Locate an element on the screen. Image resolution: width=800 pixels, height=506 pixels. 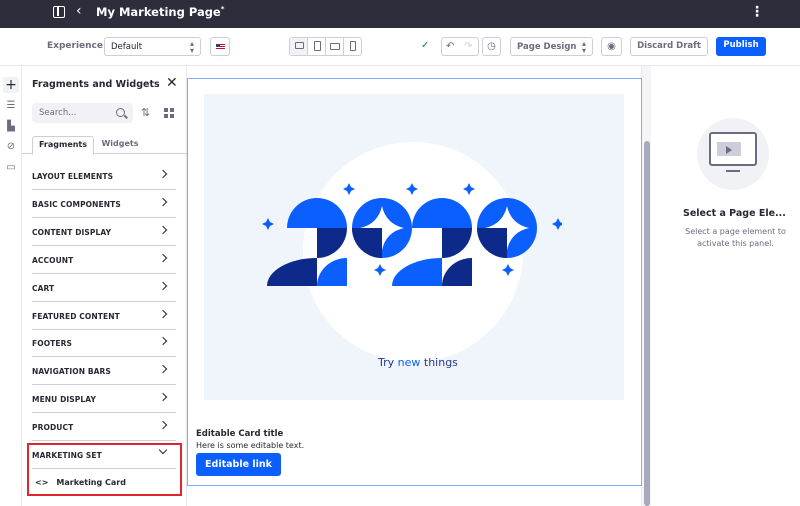
panel-tabs: Fragments Widgets is located at coordinates (104, 144).